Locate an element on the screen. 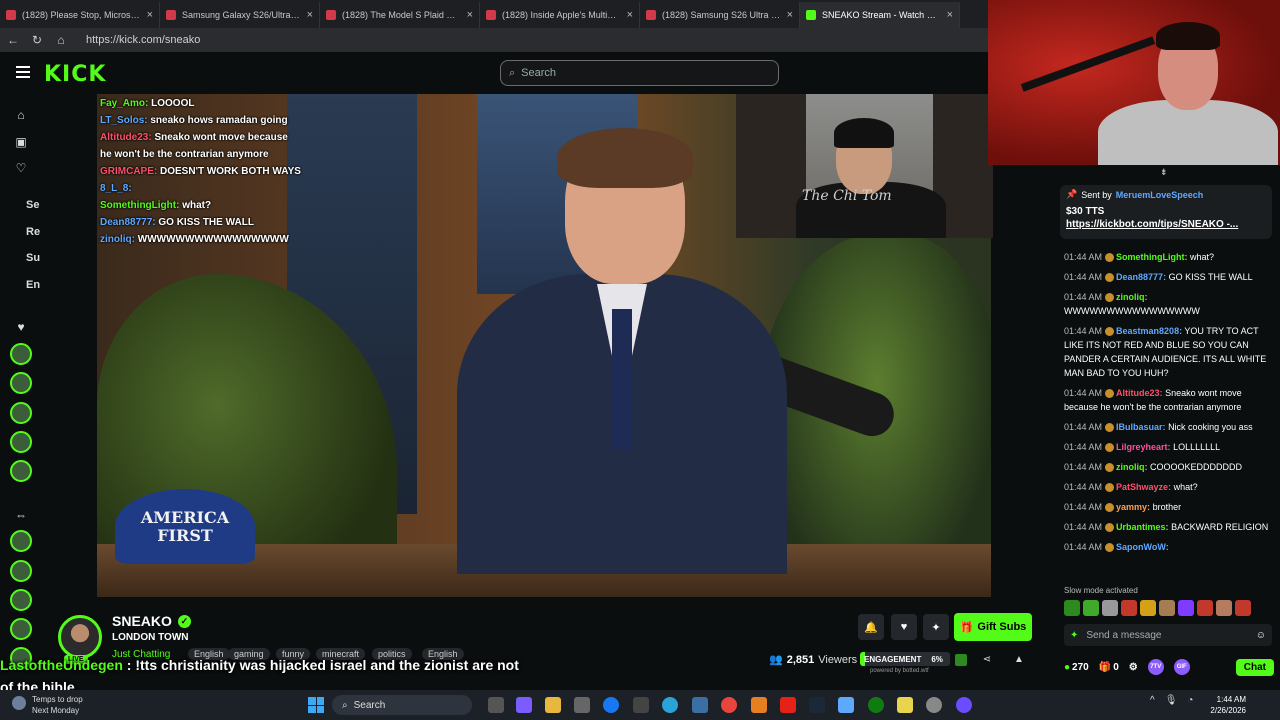 The height and width of the screenshot is (720, 1280). taskbar-search: ⌕ Search is located at coordinates (402, 705).